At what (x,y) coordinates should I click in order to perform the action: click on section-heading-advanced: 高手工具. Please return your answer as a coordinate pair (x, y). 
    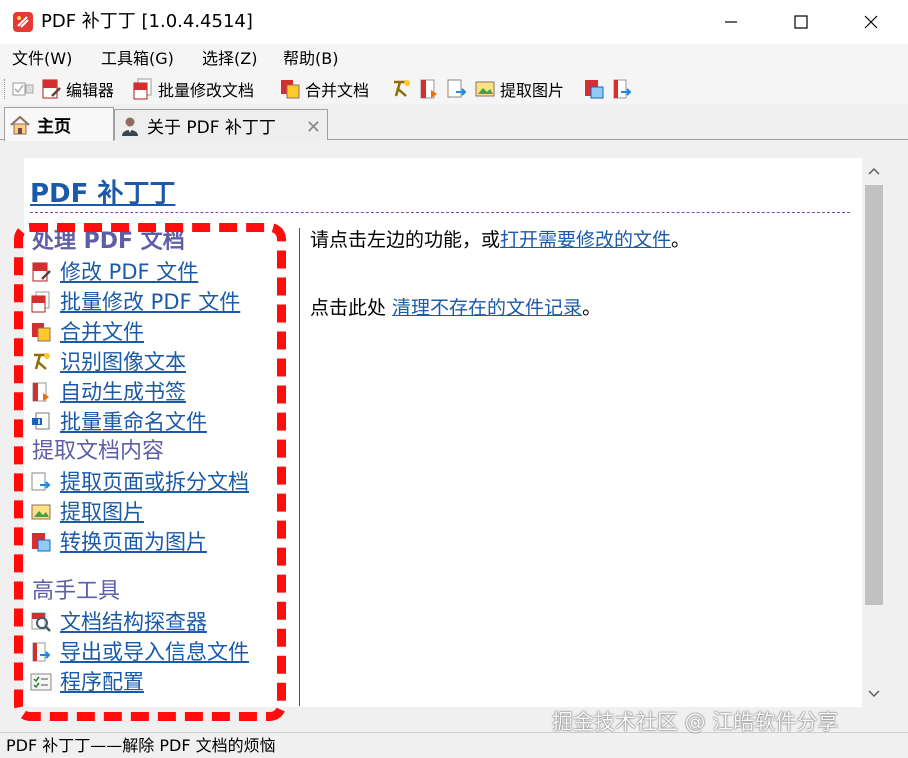
    Looking at the image, I should click on (76, 591).